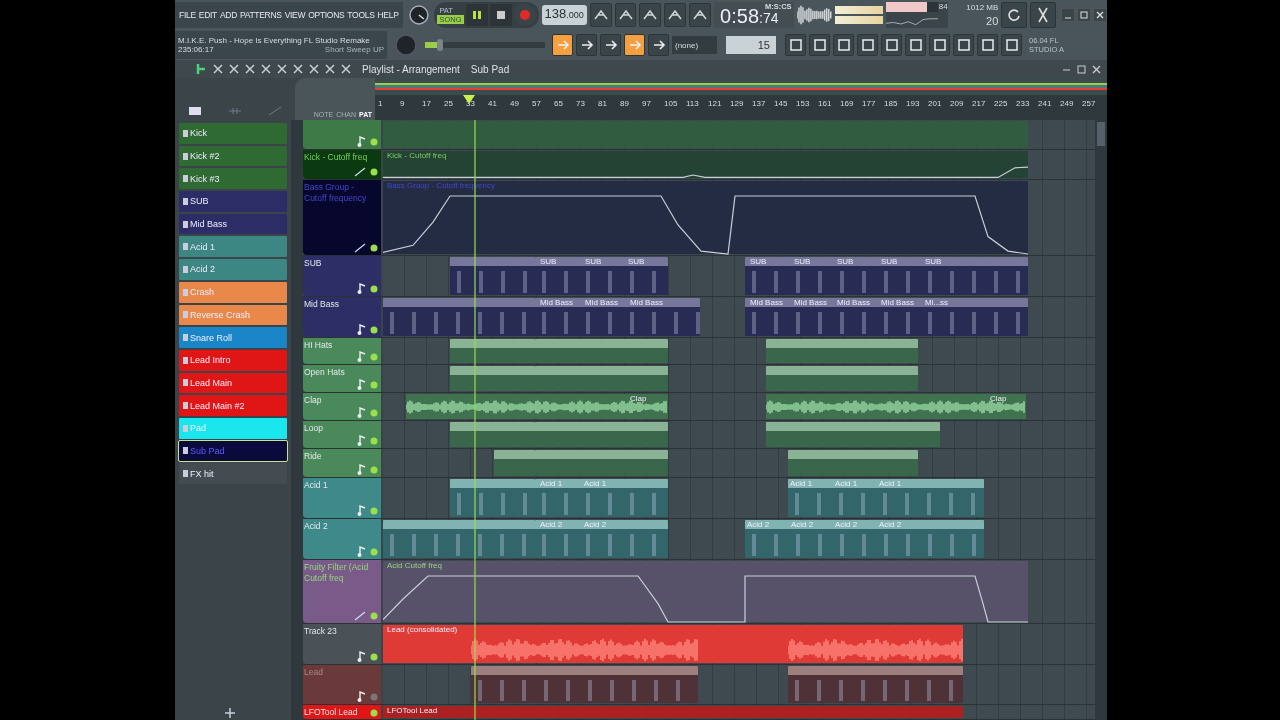 The height and width of the screenshot is (720, 1280). I want to click on track-header: Lead, so click(342, 684).